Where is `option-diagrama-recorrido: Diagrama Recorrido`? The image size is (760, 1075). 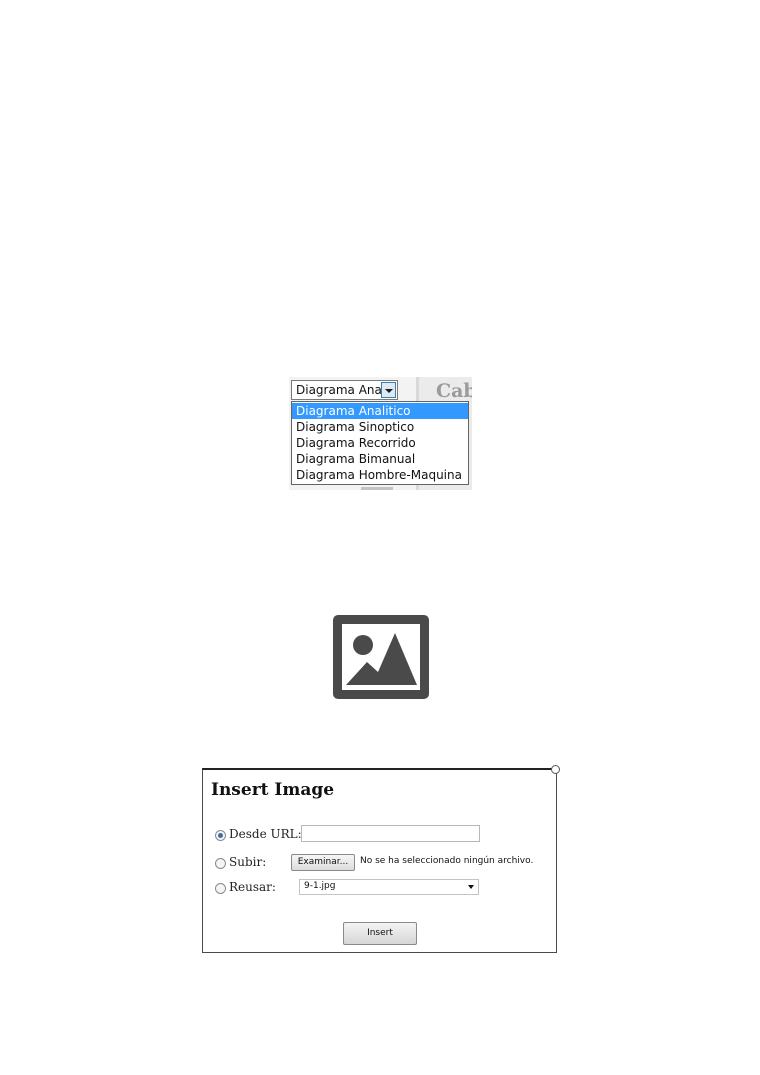 option-diagrama-recorrido: Diagrama Recorrido is located at coordinates (380, 443).